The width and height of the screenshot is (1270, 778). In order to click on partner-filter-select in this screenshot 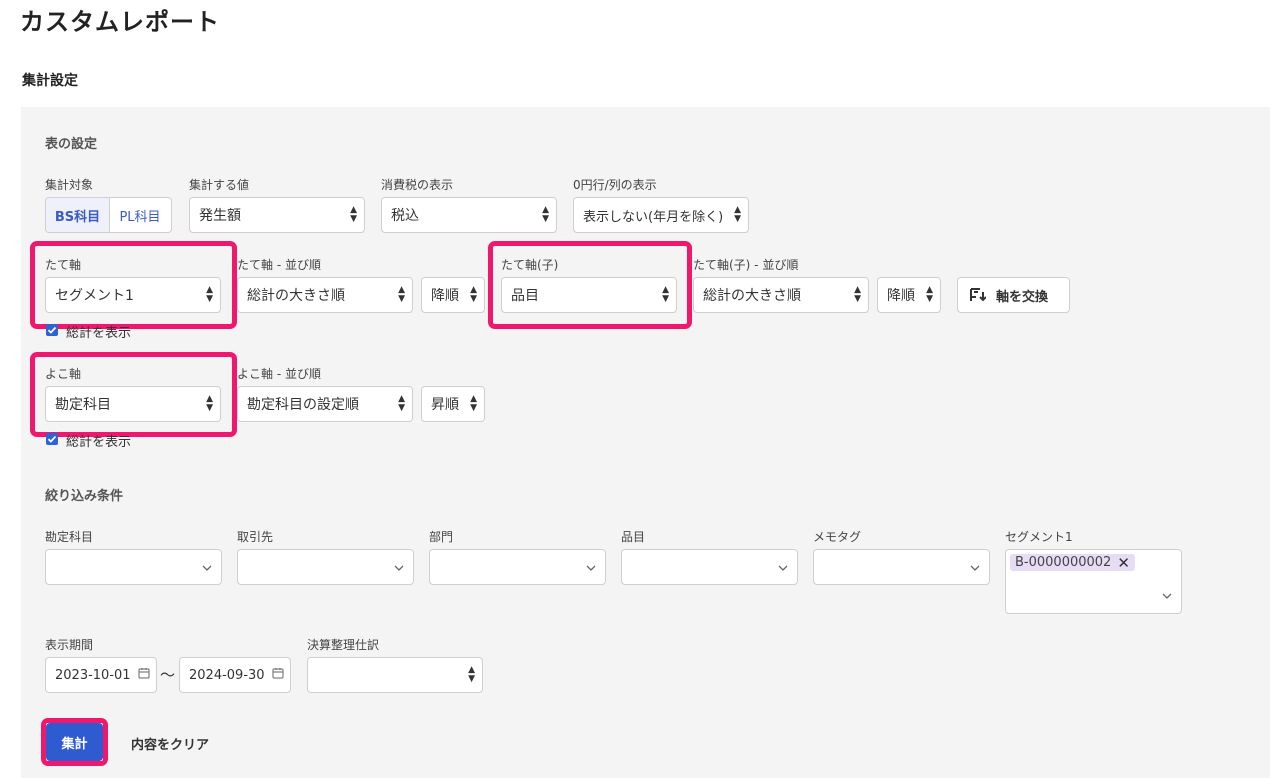, I will do `click(325, 567)`.